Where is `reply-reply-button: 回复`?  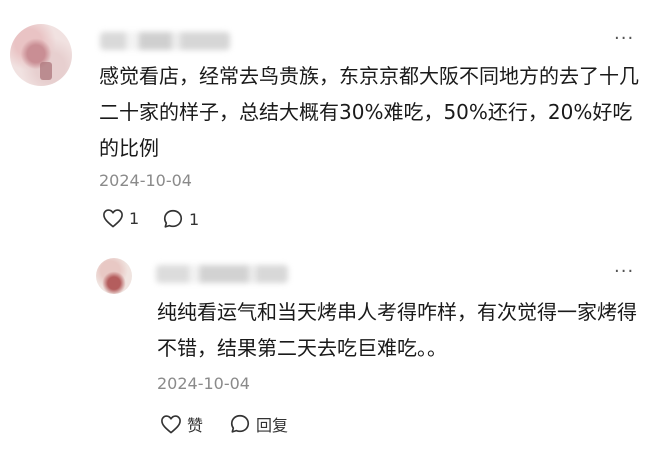
reply-reply-button: 回复 is located at coordinates (258, 424).